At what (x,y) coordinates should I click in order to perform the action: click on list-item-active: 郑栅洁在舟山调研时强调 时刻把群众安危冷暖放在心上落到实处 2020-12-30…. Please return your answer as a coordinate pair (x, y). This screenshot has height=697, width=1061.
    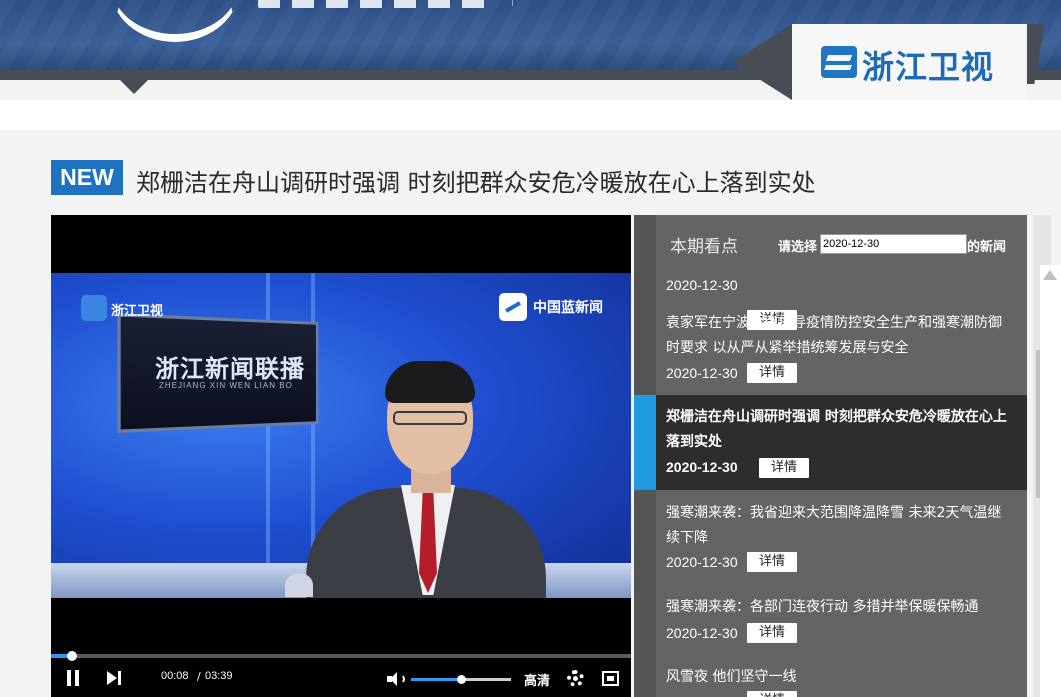
    Looking at the image, I should click on (830, 442).